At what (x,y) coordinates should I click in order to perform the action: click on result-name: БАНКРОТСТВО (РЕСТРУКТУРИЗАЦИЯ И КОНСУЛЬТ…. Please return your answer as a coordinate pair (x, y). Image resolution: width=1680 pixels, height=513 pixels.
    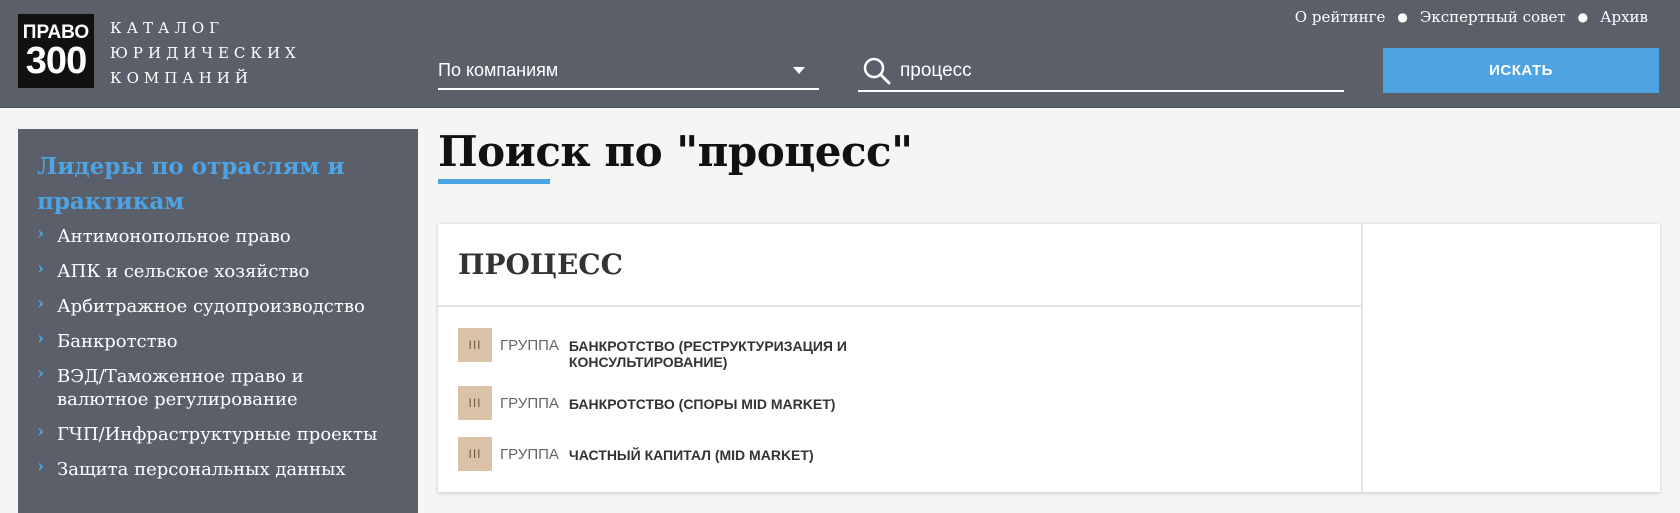
    Looking at the image, I should click on (707, 354).